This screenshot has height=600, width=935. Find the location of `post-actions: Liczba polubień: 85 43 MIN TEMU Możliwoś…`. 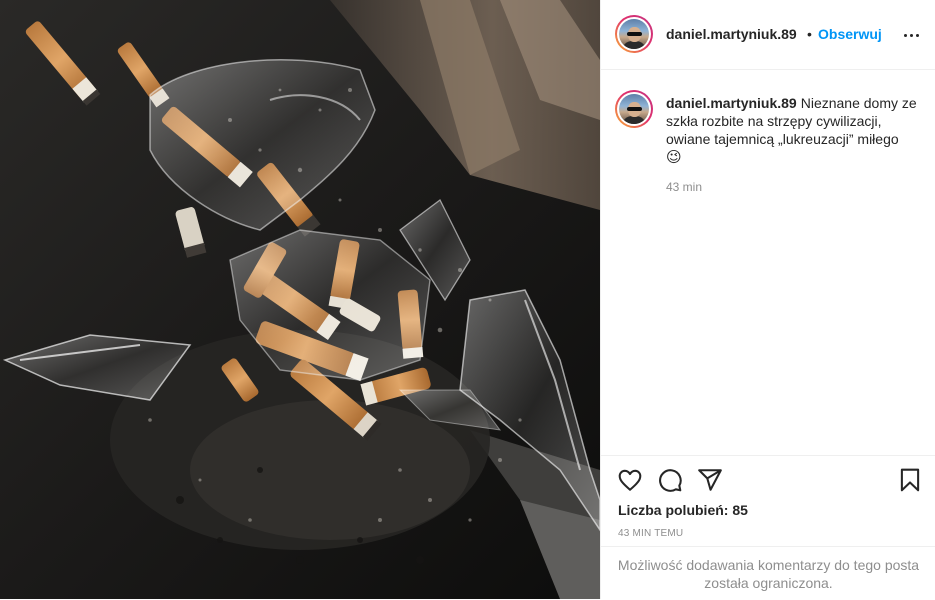

post-actions: Liczba polubień: 85 43 MIN TEMU Możliwoś… is located at coordinates (768, 527).